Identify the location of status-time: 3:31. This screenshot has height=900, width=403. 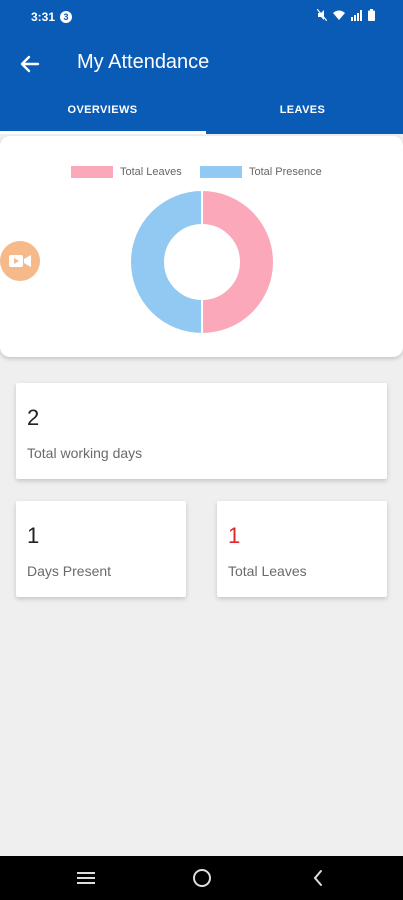
(43, 17).